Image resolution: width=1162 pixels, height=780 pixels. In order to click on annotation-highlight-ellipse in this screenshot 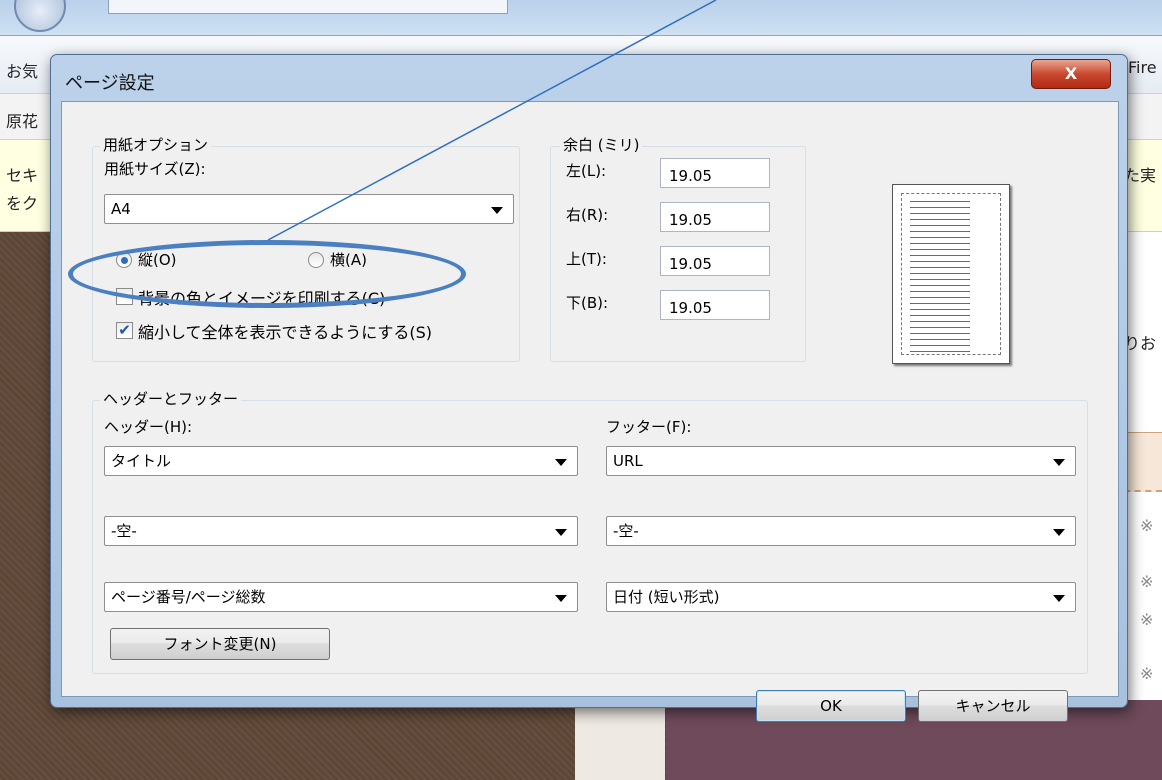, I will do `click(267, 274)`.